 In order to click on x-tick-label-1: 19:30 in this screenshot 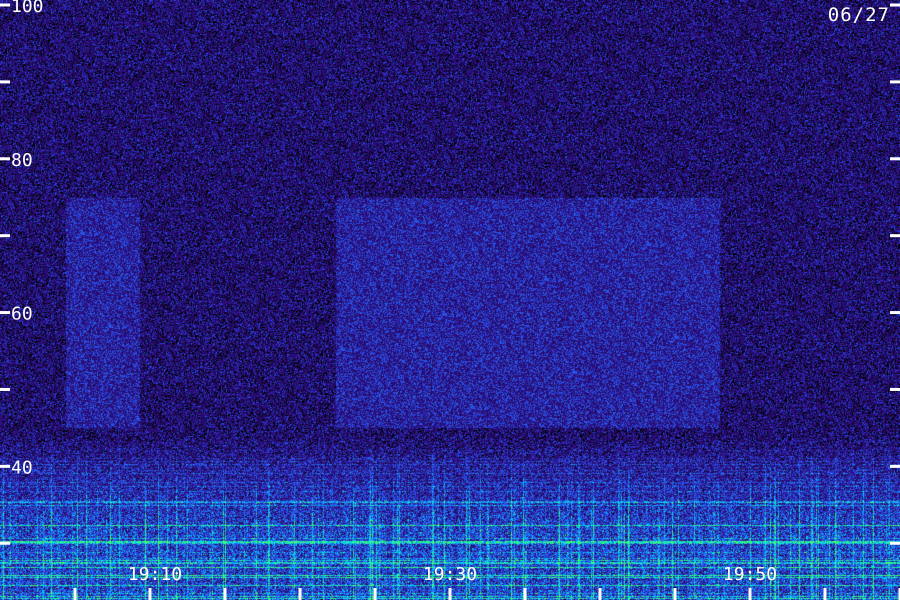, I will do `click(450, 574)`.